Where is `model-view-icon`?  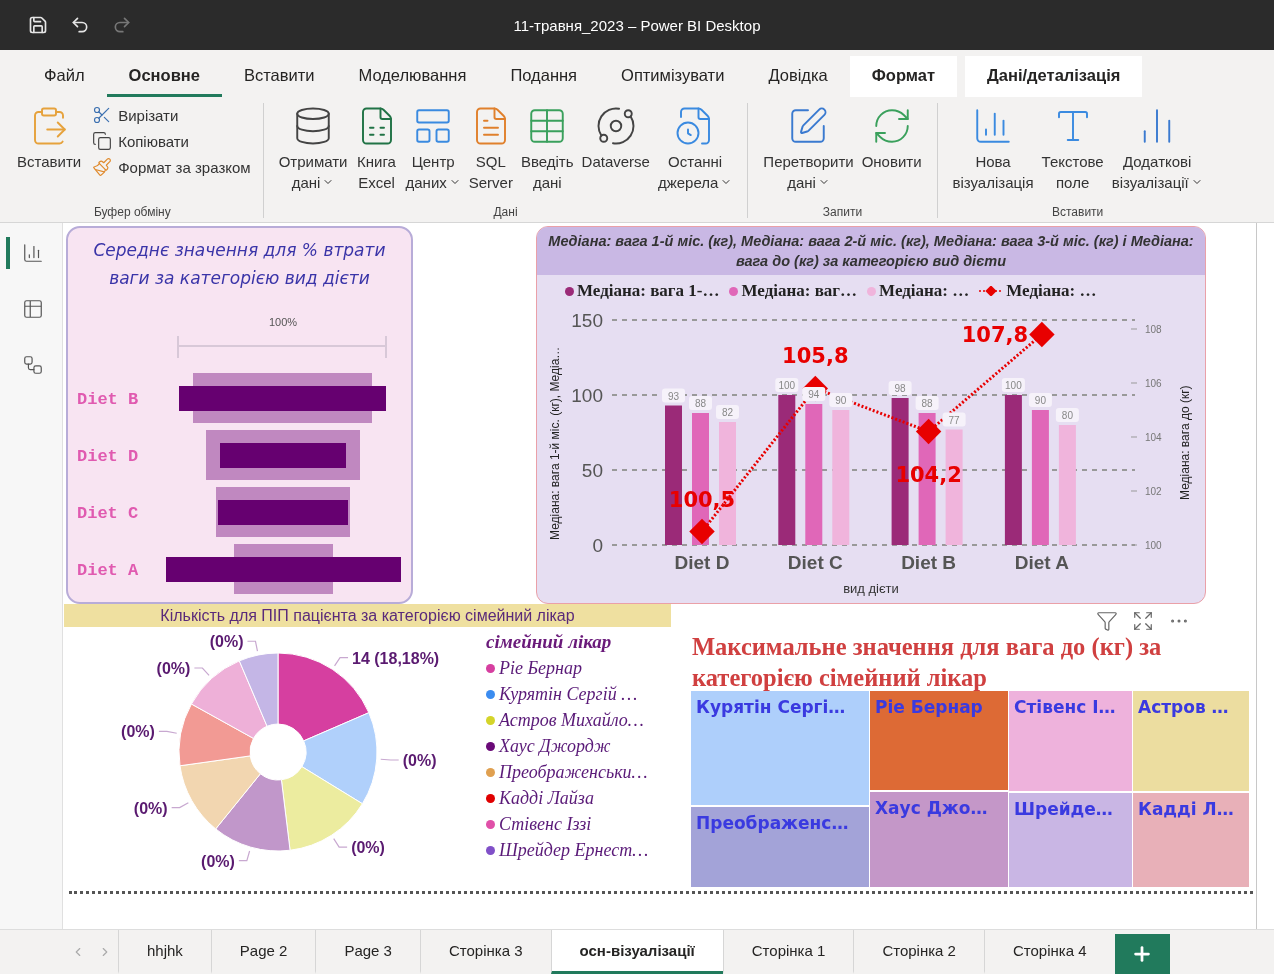 model-view-icon is located at coordinates (33, 365).